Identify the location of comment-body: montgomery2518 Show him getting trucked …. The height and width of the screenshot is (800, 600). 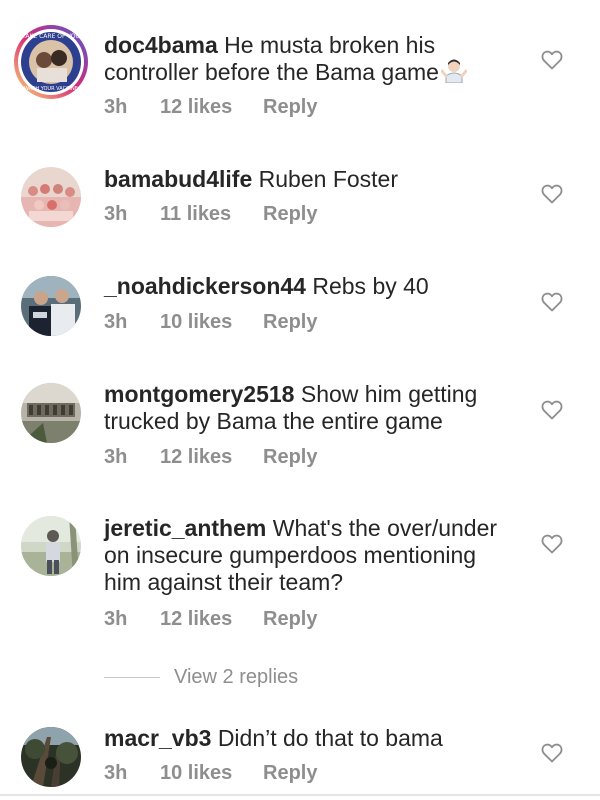
(309, 408).